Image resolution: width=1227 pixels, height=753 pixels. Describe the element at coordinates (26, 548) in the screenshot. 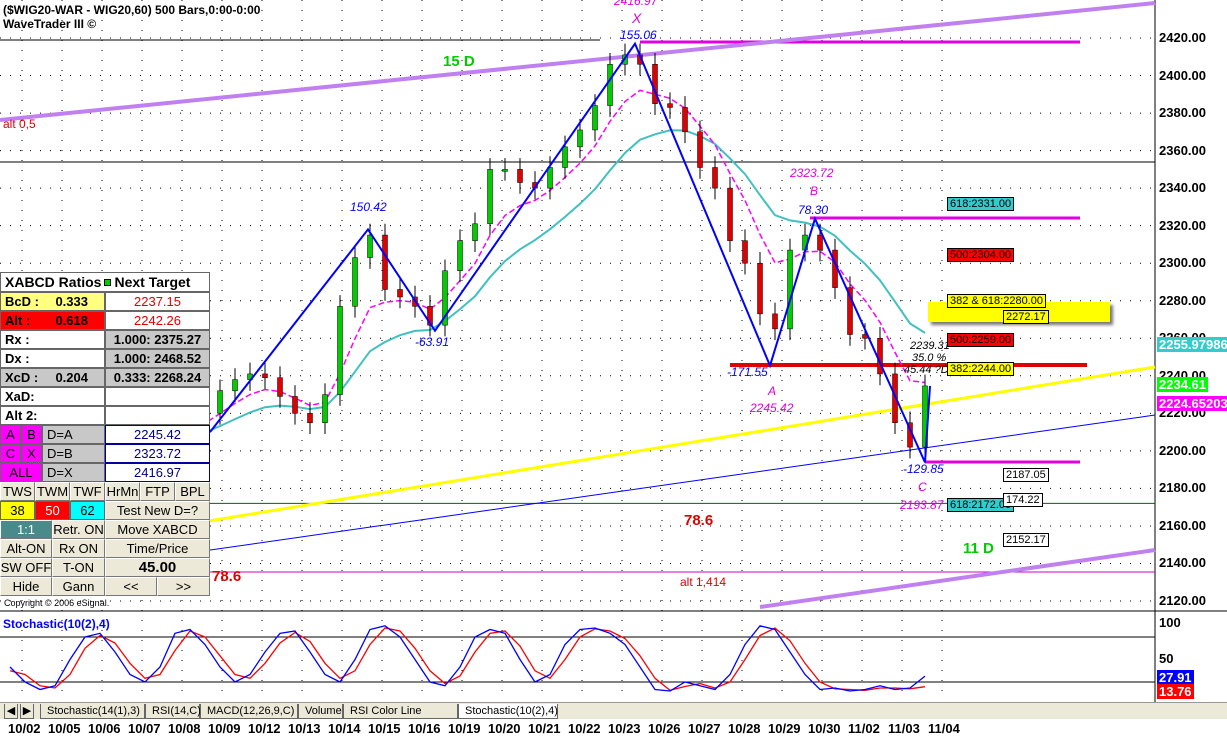

I see `alt-on-button: Alt-ON` at that location.